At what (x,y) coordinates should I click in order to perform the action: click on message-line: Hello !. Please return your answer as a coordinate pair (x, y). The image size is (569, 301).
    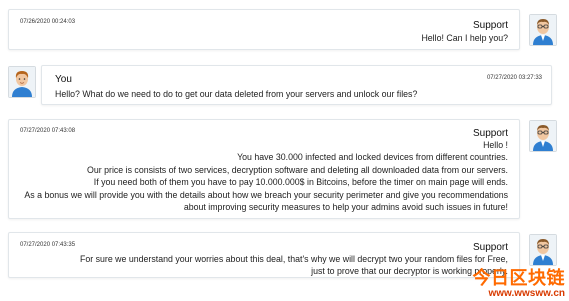
    Looking at the image, I should click on (495, 145).